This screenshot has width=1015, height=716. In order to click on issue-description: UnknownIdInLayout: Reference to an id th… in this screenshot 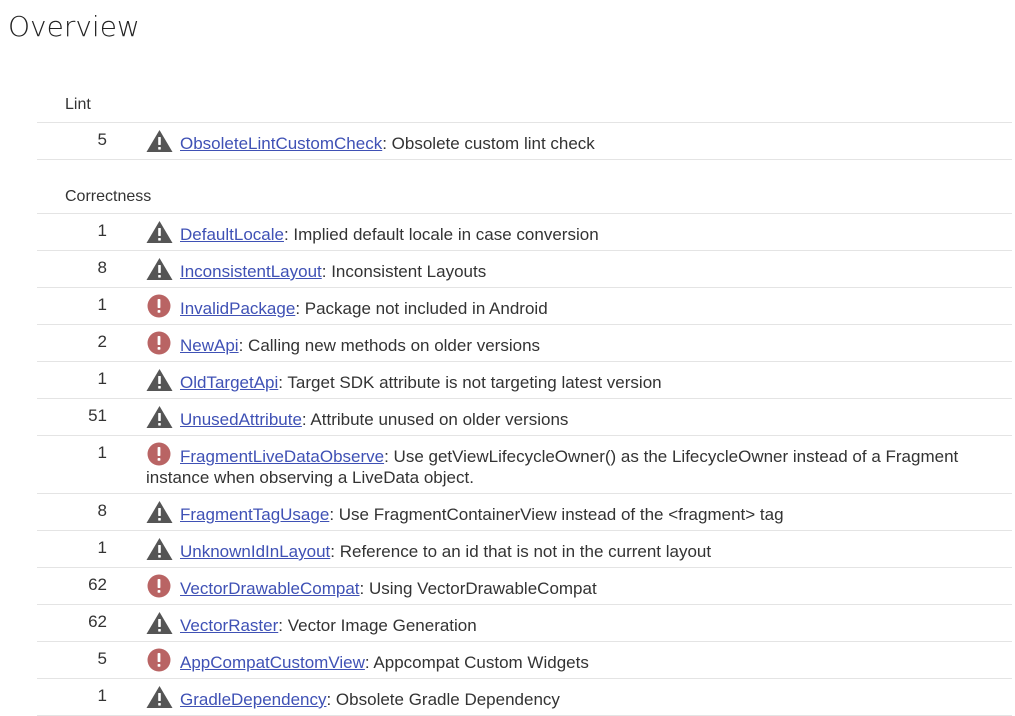, I will do `click(559, 549)`.